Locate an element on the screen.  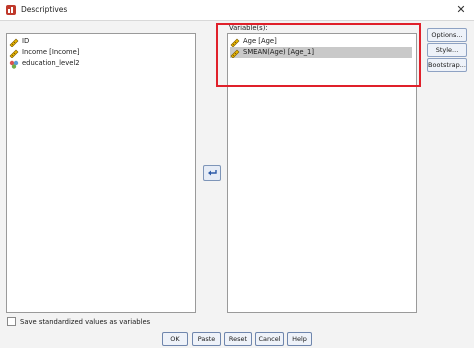
list-item: Income [Income] is located at coordinates (44, 52).